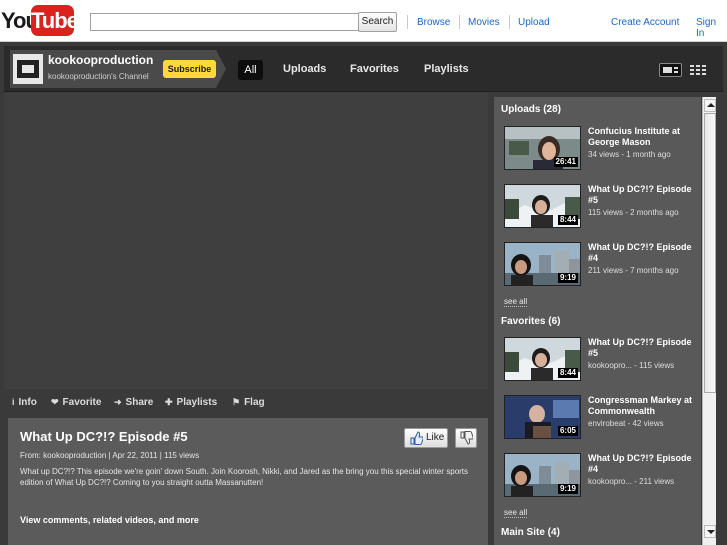 The height and width of the screenshot is (545, 727). What do you see at coordinates (433, 22) in the screenshot?
I see `nav-browse-link: Browse` at bounding box center [433, 22].